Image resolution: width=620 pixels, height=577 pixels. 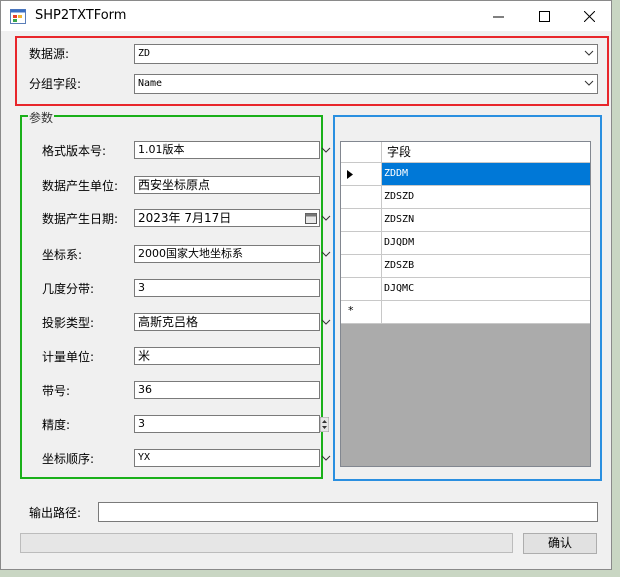 What do you see at coordinates (306, 16) in the screenshot?
I see `title-bar: SHP2TXTForm` at bounding box center [306, 16].